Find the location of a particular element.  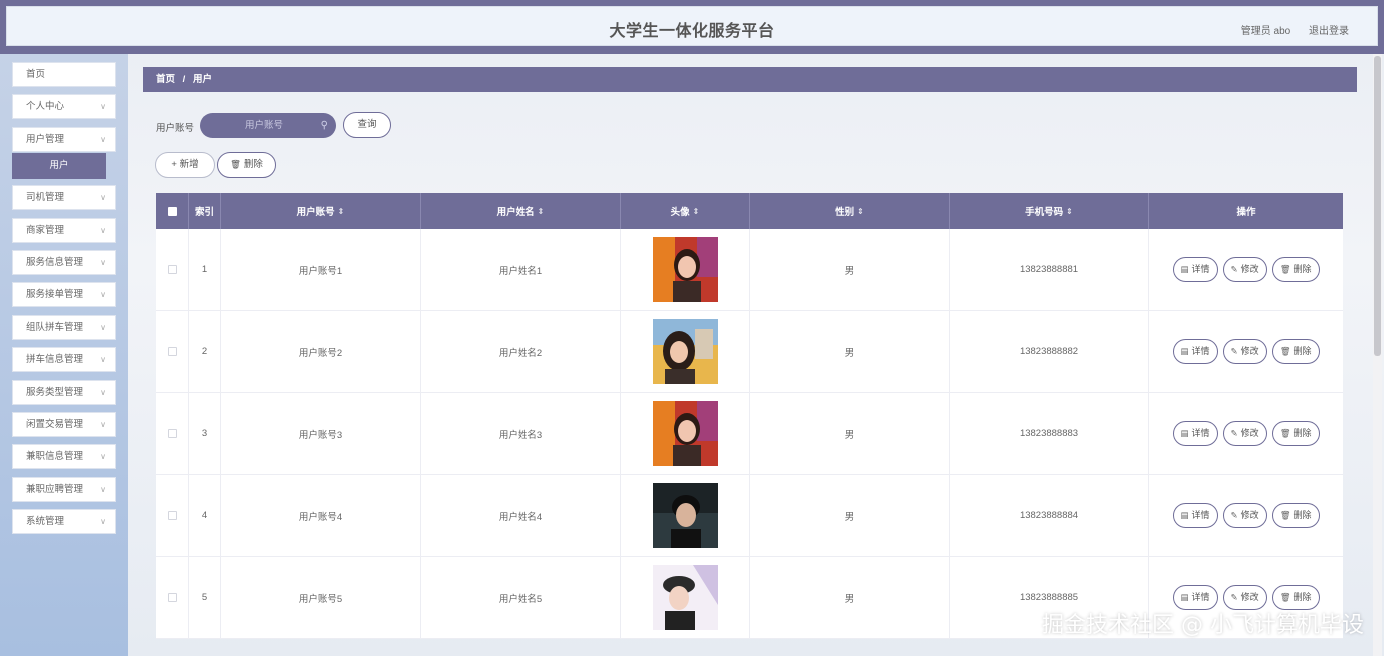

sidebar-item: 兼职应聘管理 ∨ is located at coordinates (64, 489).